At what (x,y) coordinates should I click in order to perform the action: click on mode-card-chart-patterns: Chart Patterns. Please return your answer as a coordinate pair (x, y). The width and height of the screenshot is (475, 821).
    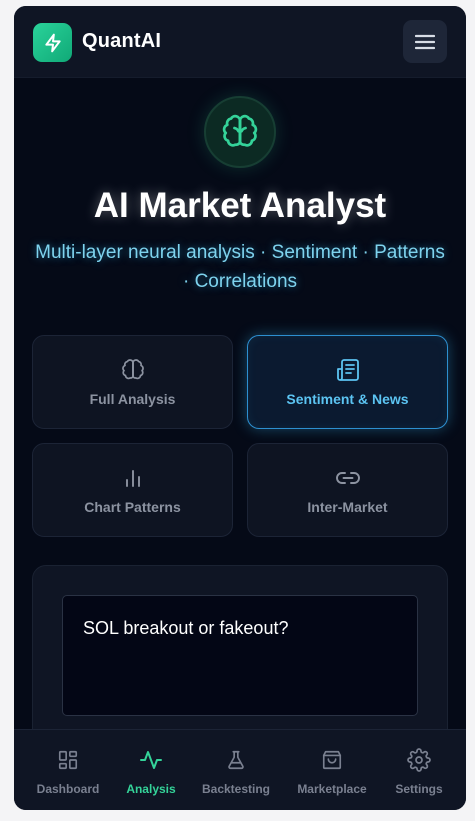
    Looking at the image, I should click on (132, 490).